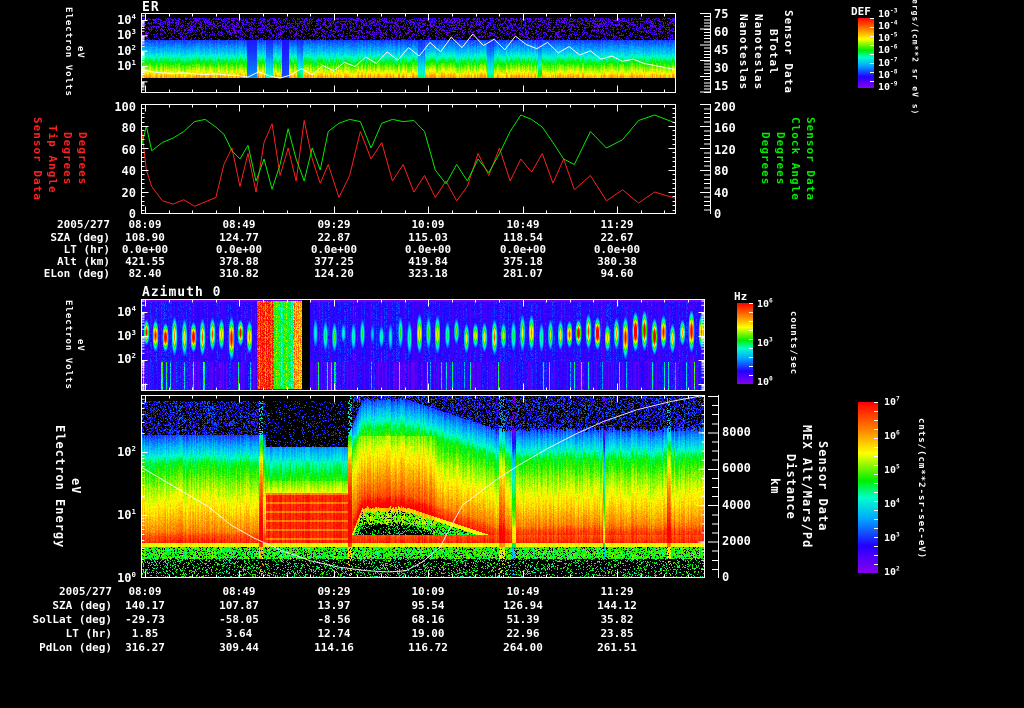 The height and width of the screenshot is (708, 1024). I want to click on els-ytick-label: 101, so click(126, 514).